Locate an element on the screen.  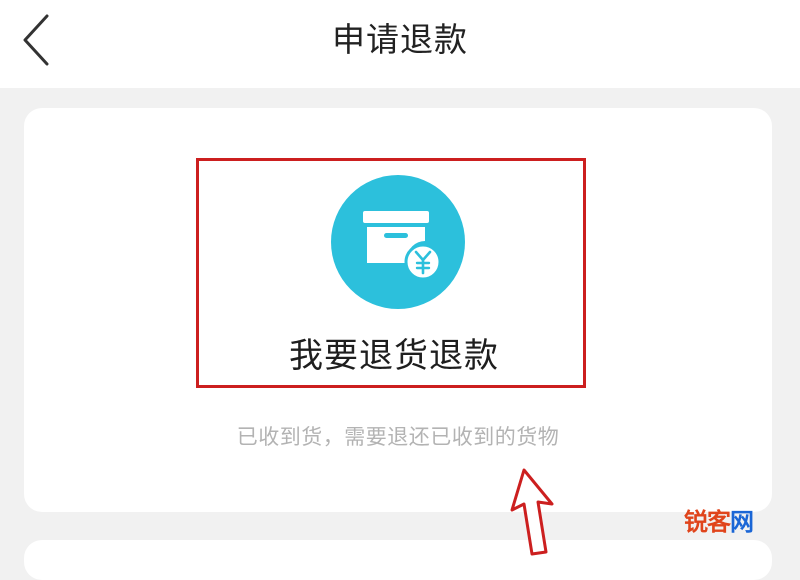
box-yuan-icon is located at coordinates (398, 242).